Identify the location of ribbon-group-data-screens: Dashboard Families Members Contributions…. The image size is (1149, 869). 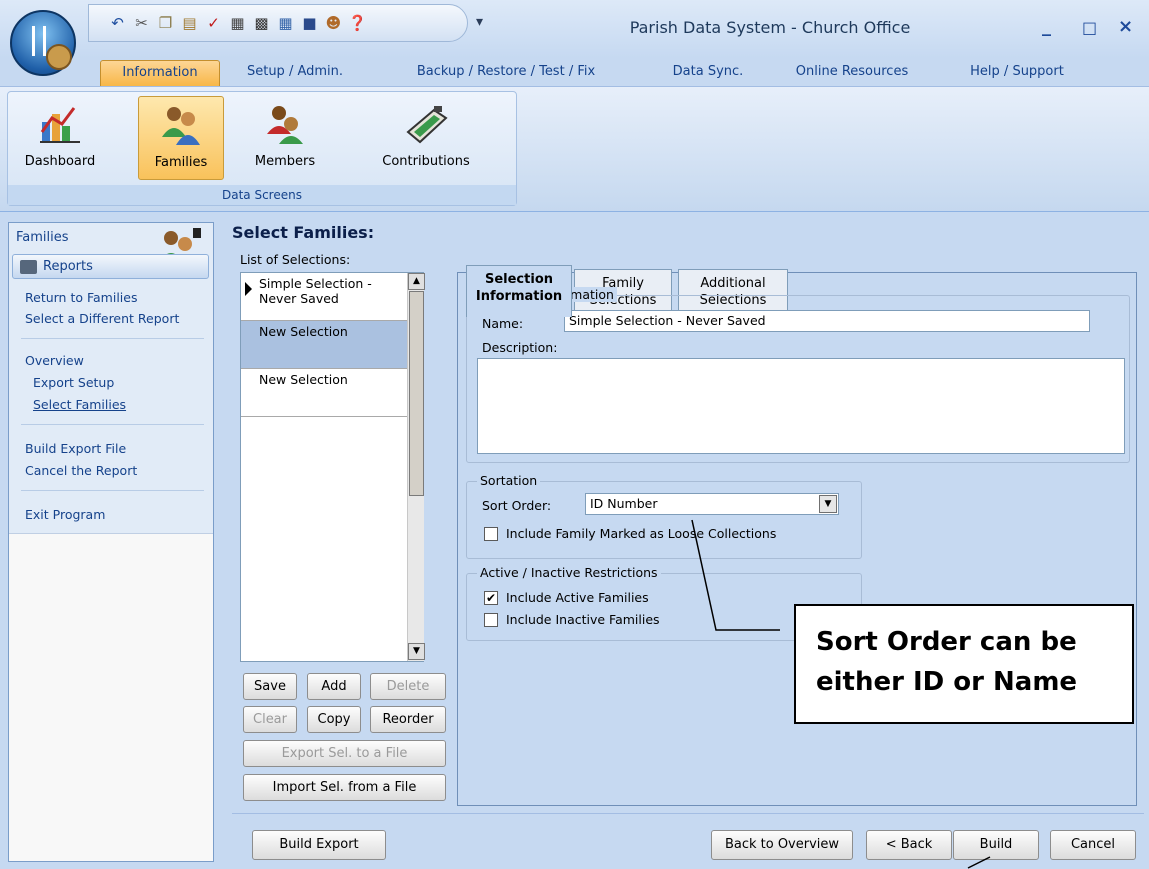
(262, 148).